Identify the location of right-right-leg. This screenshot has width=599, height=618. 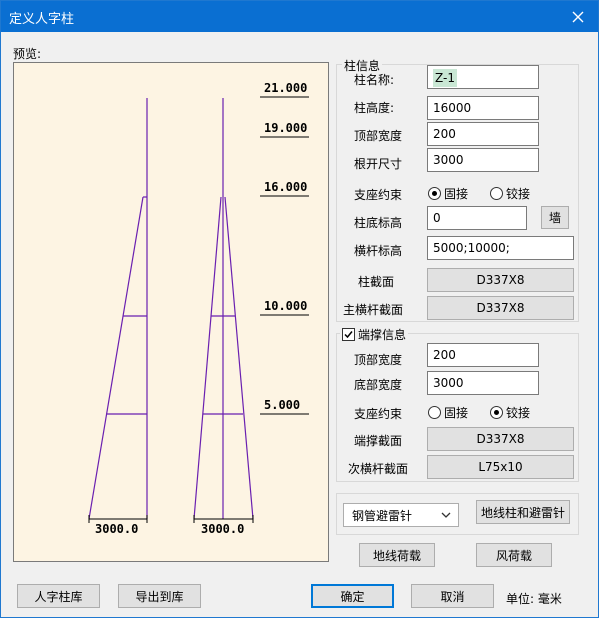
(239, 358).